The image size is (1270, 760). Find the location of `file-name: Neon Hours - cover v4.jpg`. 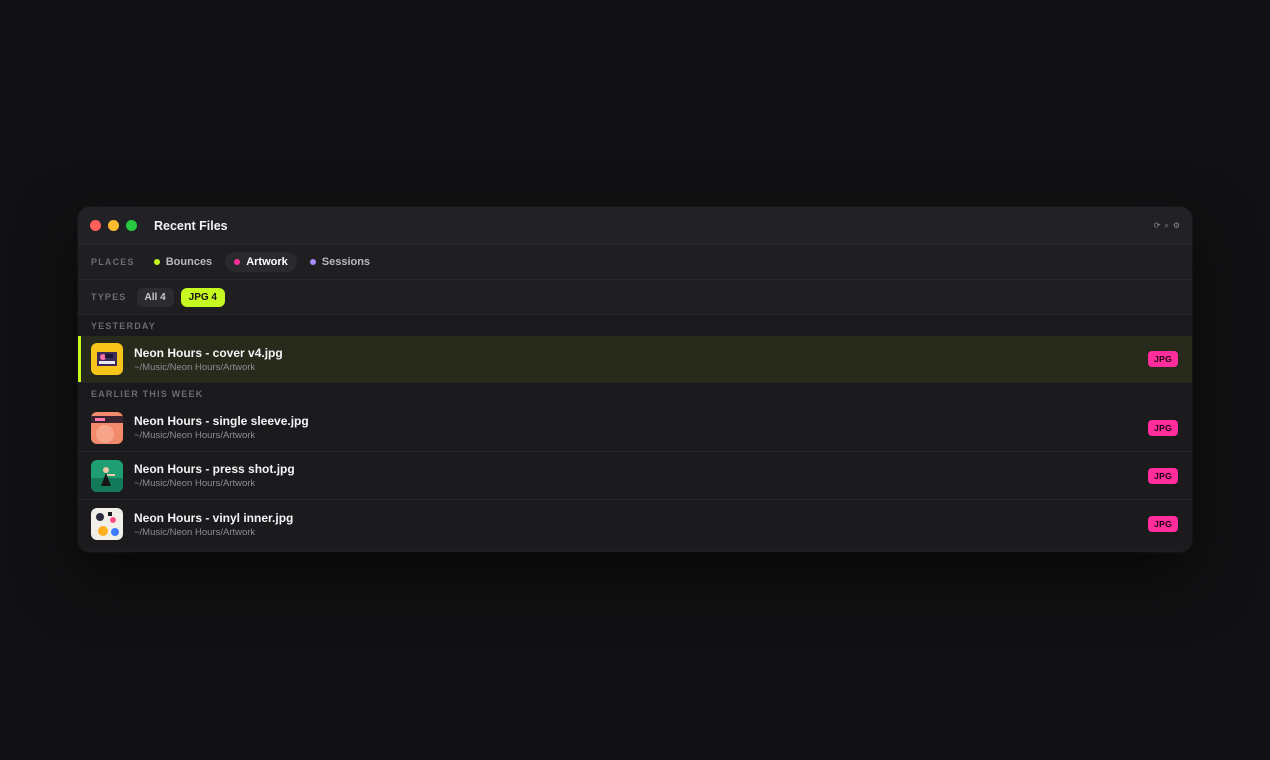

file-name: Neon Hours - cover v4.jpg is located at coordinates (208, 352).